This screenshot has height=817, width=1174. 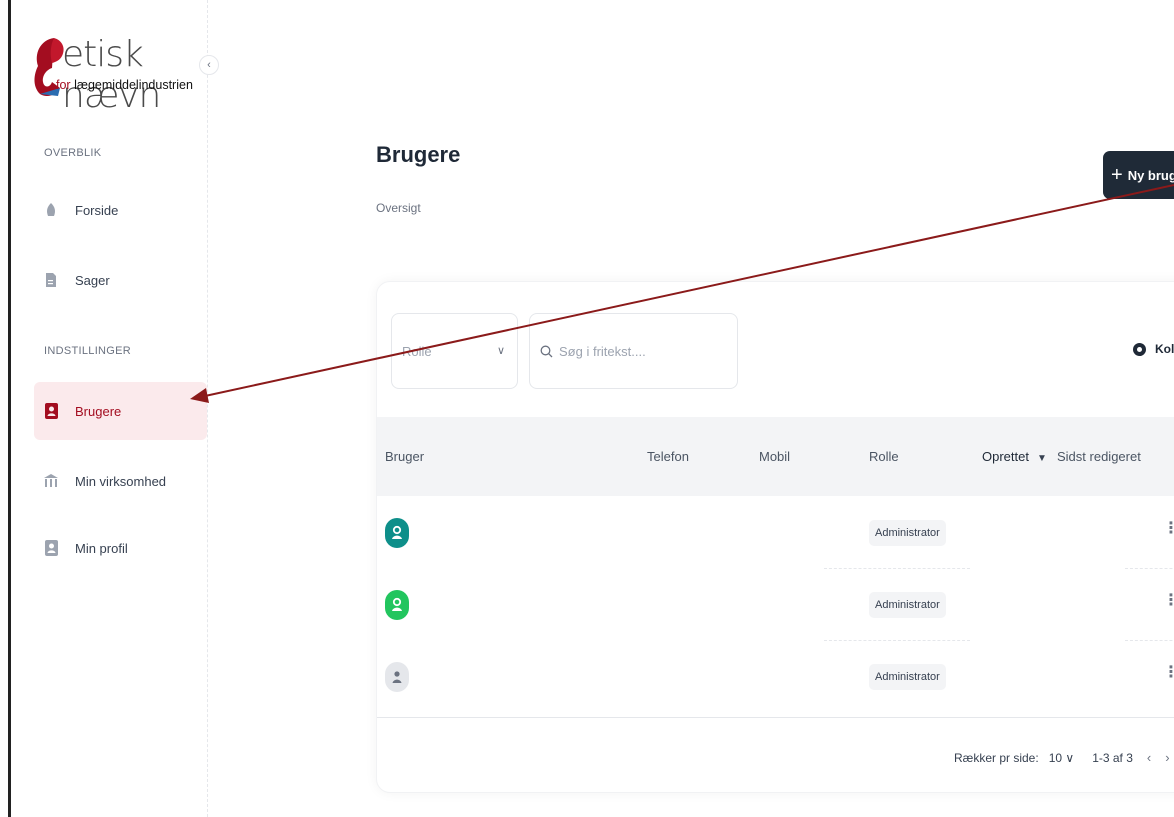 I want to click on rows-per-page-label: Rækker pr side:, so click(x=996, y=757).